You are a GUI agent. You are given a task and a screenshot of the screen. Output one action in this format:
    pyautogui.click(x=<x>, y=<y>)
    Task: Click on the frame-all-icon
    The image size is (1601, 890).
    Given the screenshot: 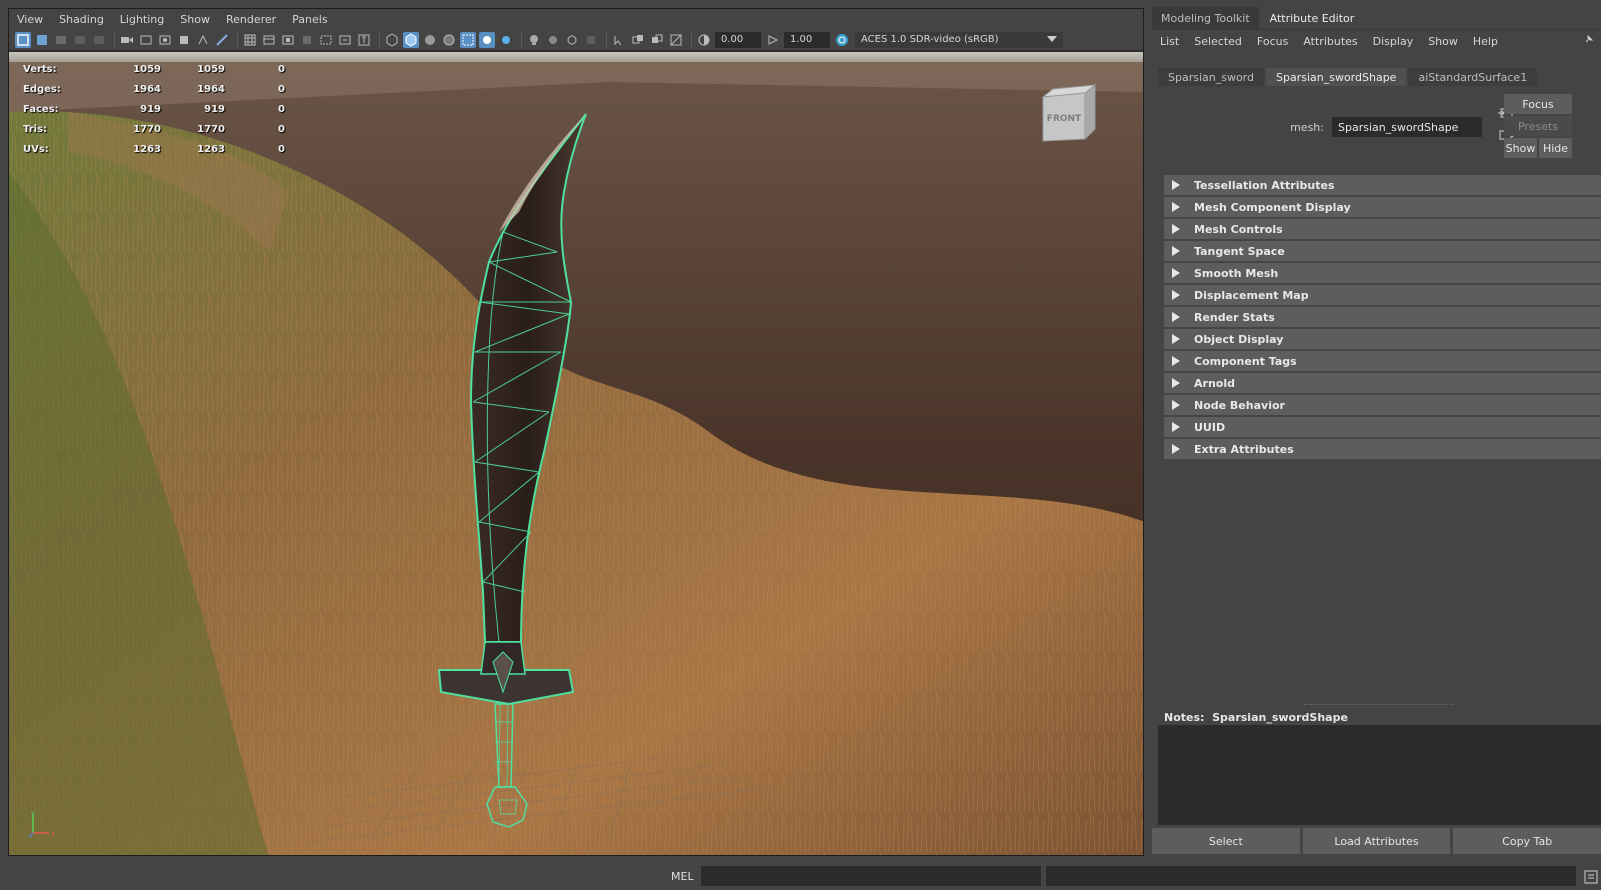 What is the action you would take?
    pyautogui.click(x=326, y=40)
    